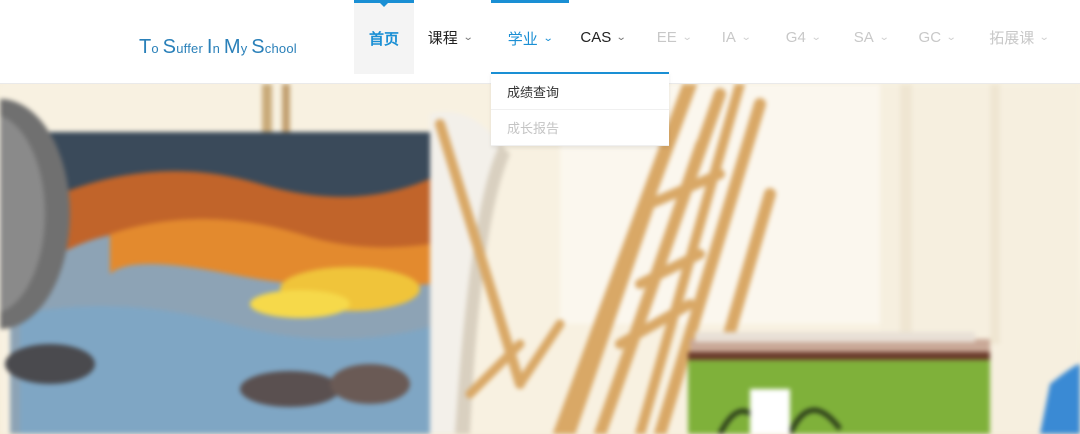  I want to click on nav-item-cas: CAS ⌄, so click(603, 37).